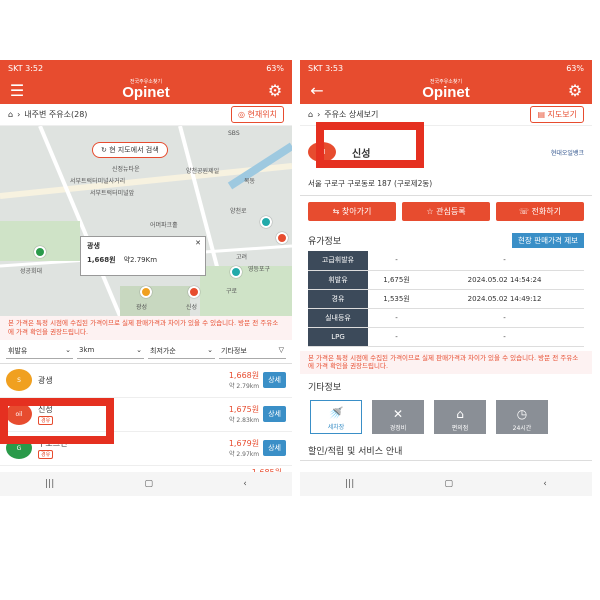 The width and height of the screenshot is (600, 600). I want to click on fuel-price: -, so click(397, 318).